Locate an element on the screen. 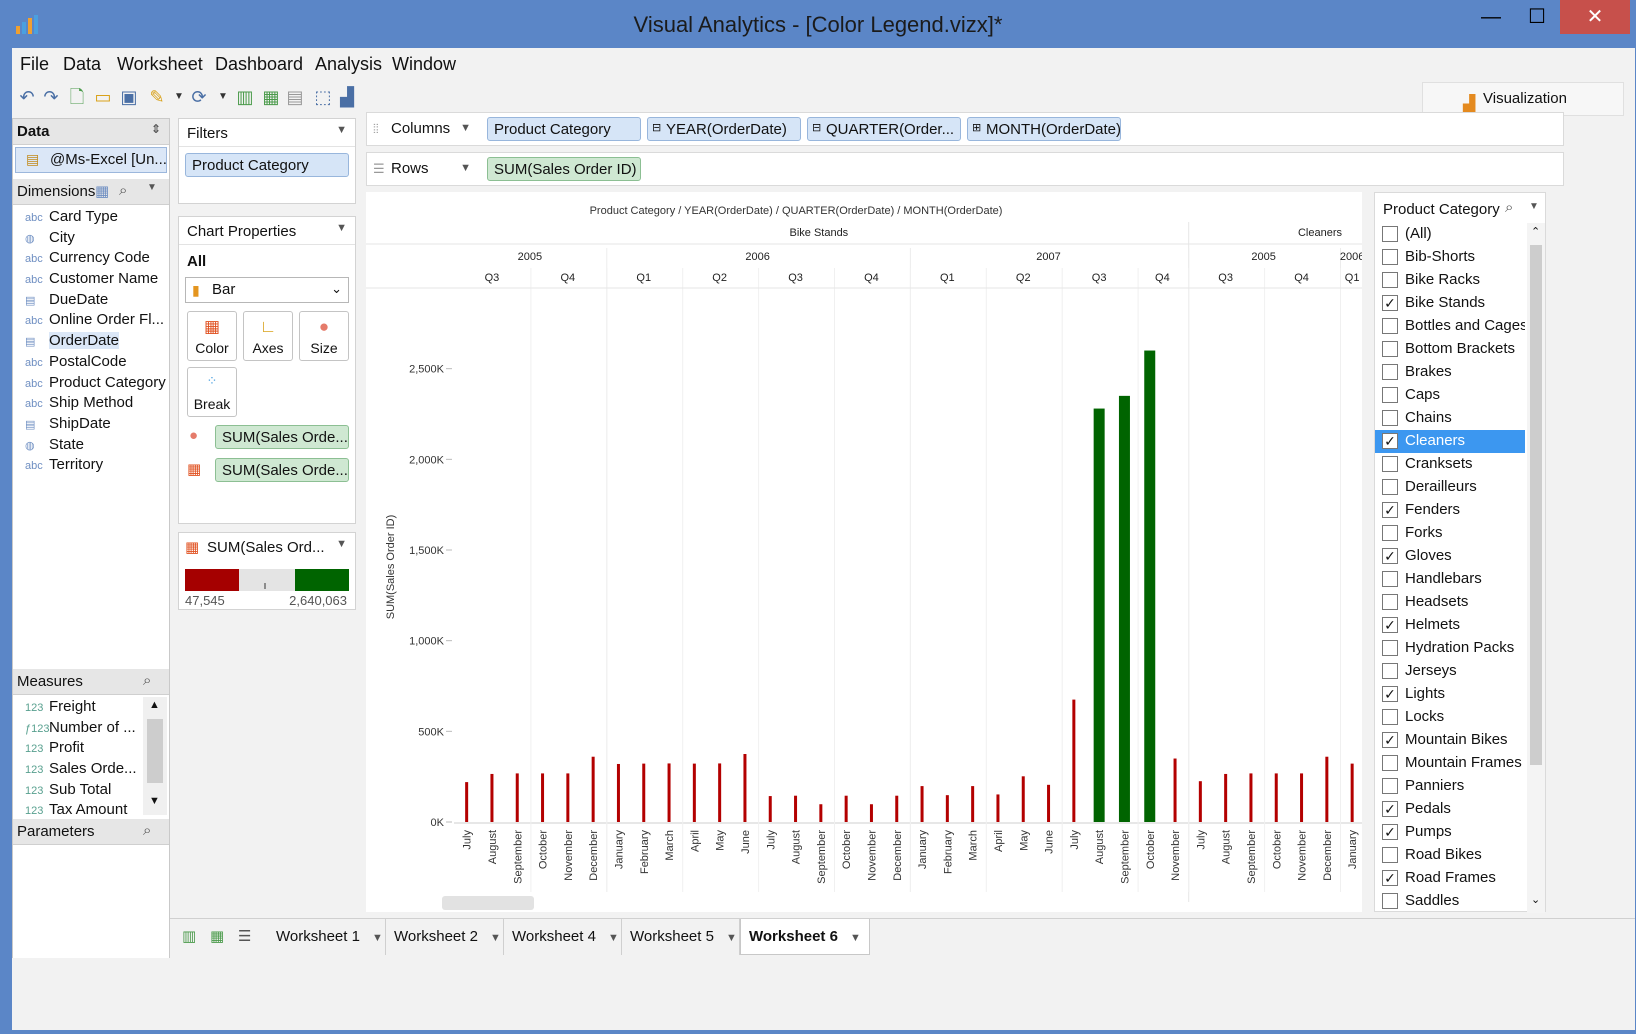 Image resolution: width=1636 pixels, height=1034 pixels. rows-menu-icon: ▼ is located at coordinates (465, 168).